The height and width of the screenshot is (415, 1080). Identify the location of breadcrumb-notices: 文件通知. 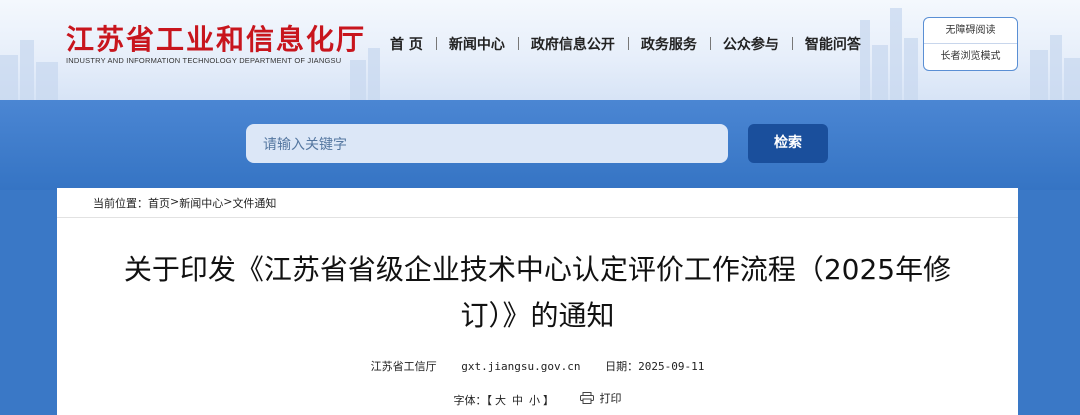
(254, 203).